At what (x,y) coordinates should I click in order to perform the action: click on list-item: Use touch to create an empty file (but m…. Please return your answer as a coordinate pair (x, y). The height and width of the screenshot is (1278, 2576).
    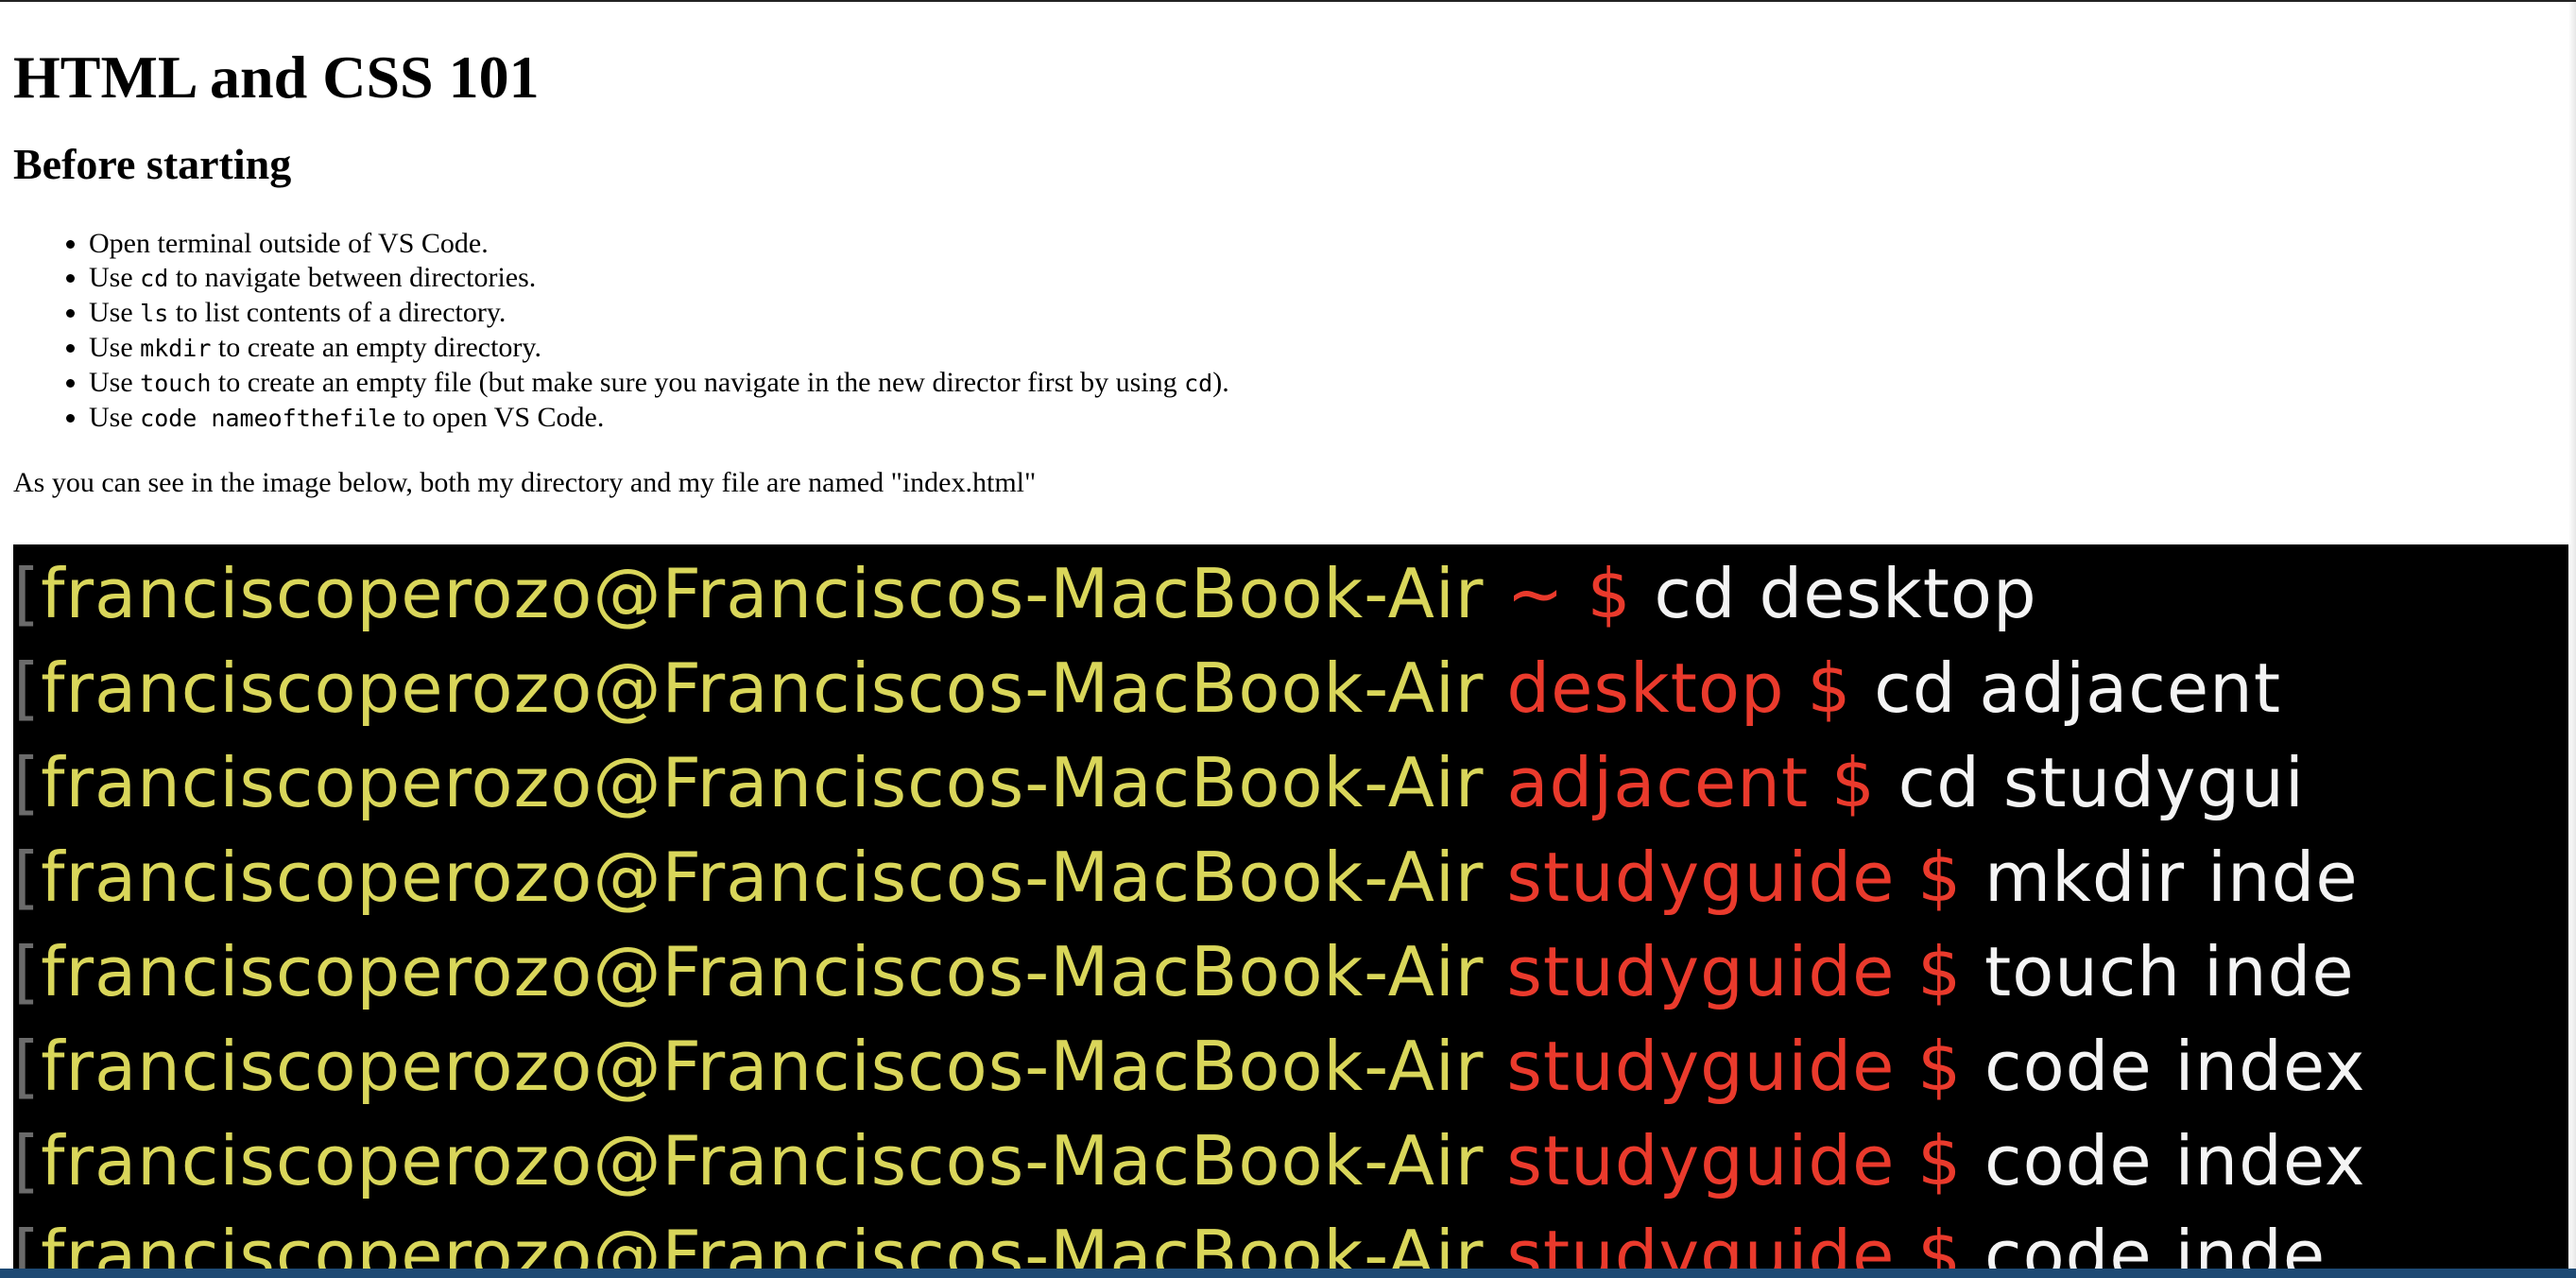
    Looking at the image, I should click on (1327, 383).